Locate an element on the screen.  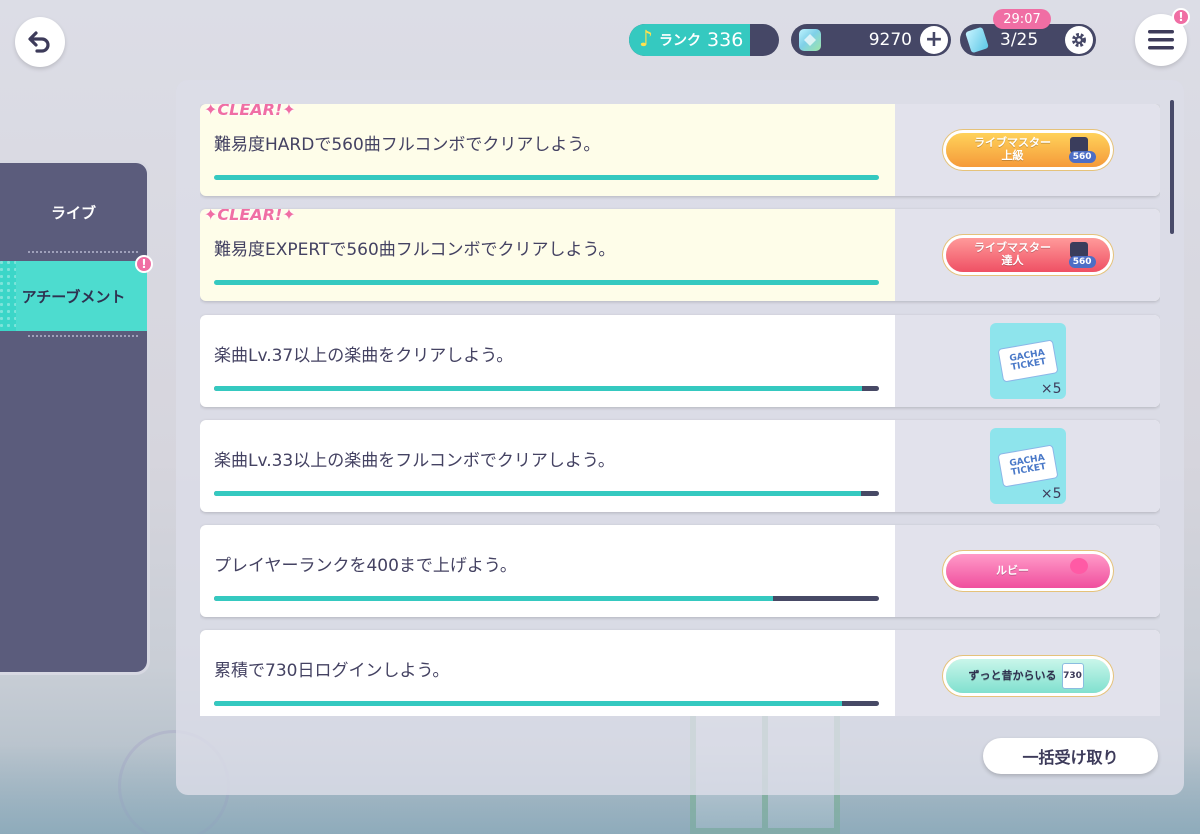
calendar-icon: 730 is located at coordinates (1072, 676).